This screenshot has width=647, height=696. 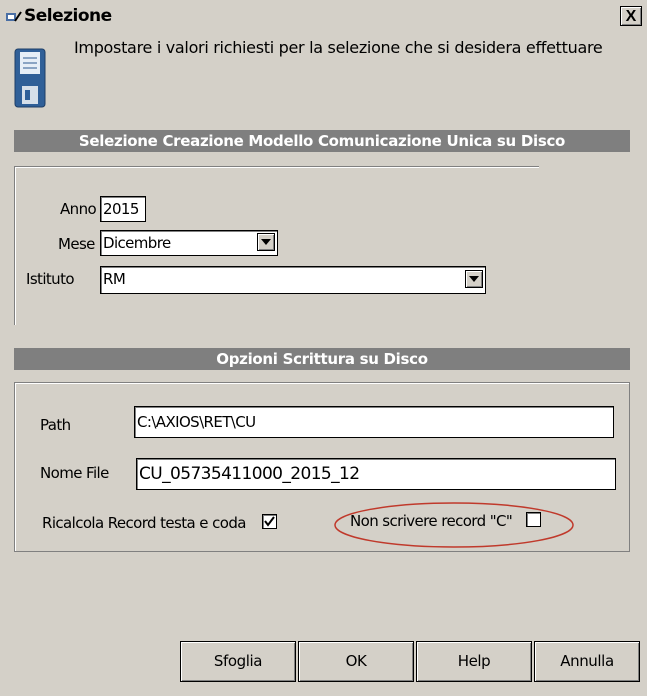 I want to click on path-label: Path, so click(x=55, y=425).